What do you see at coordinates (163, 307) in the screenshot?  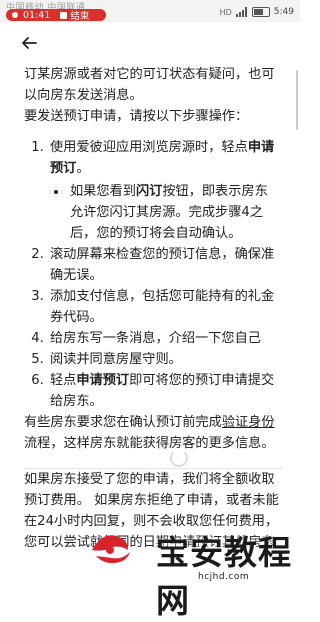 I see `step-3: 添加支付信息，包括您可能持有的礼金券代码。` at bounding box center [163, 307].